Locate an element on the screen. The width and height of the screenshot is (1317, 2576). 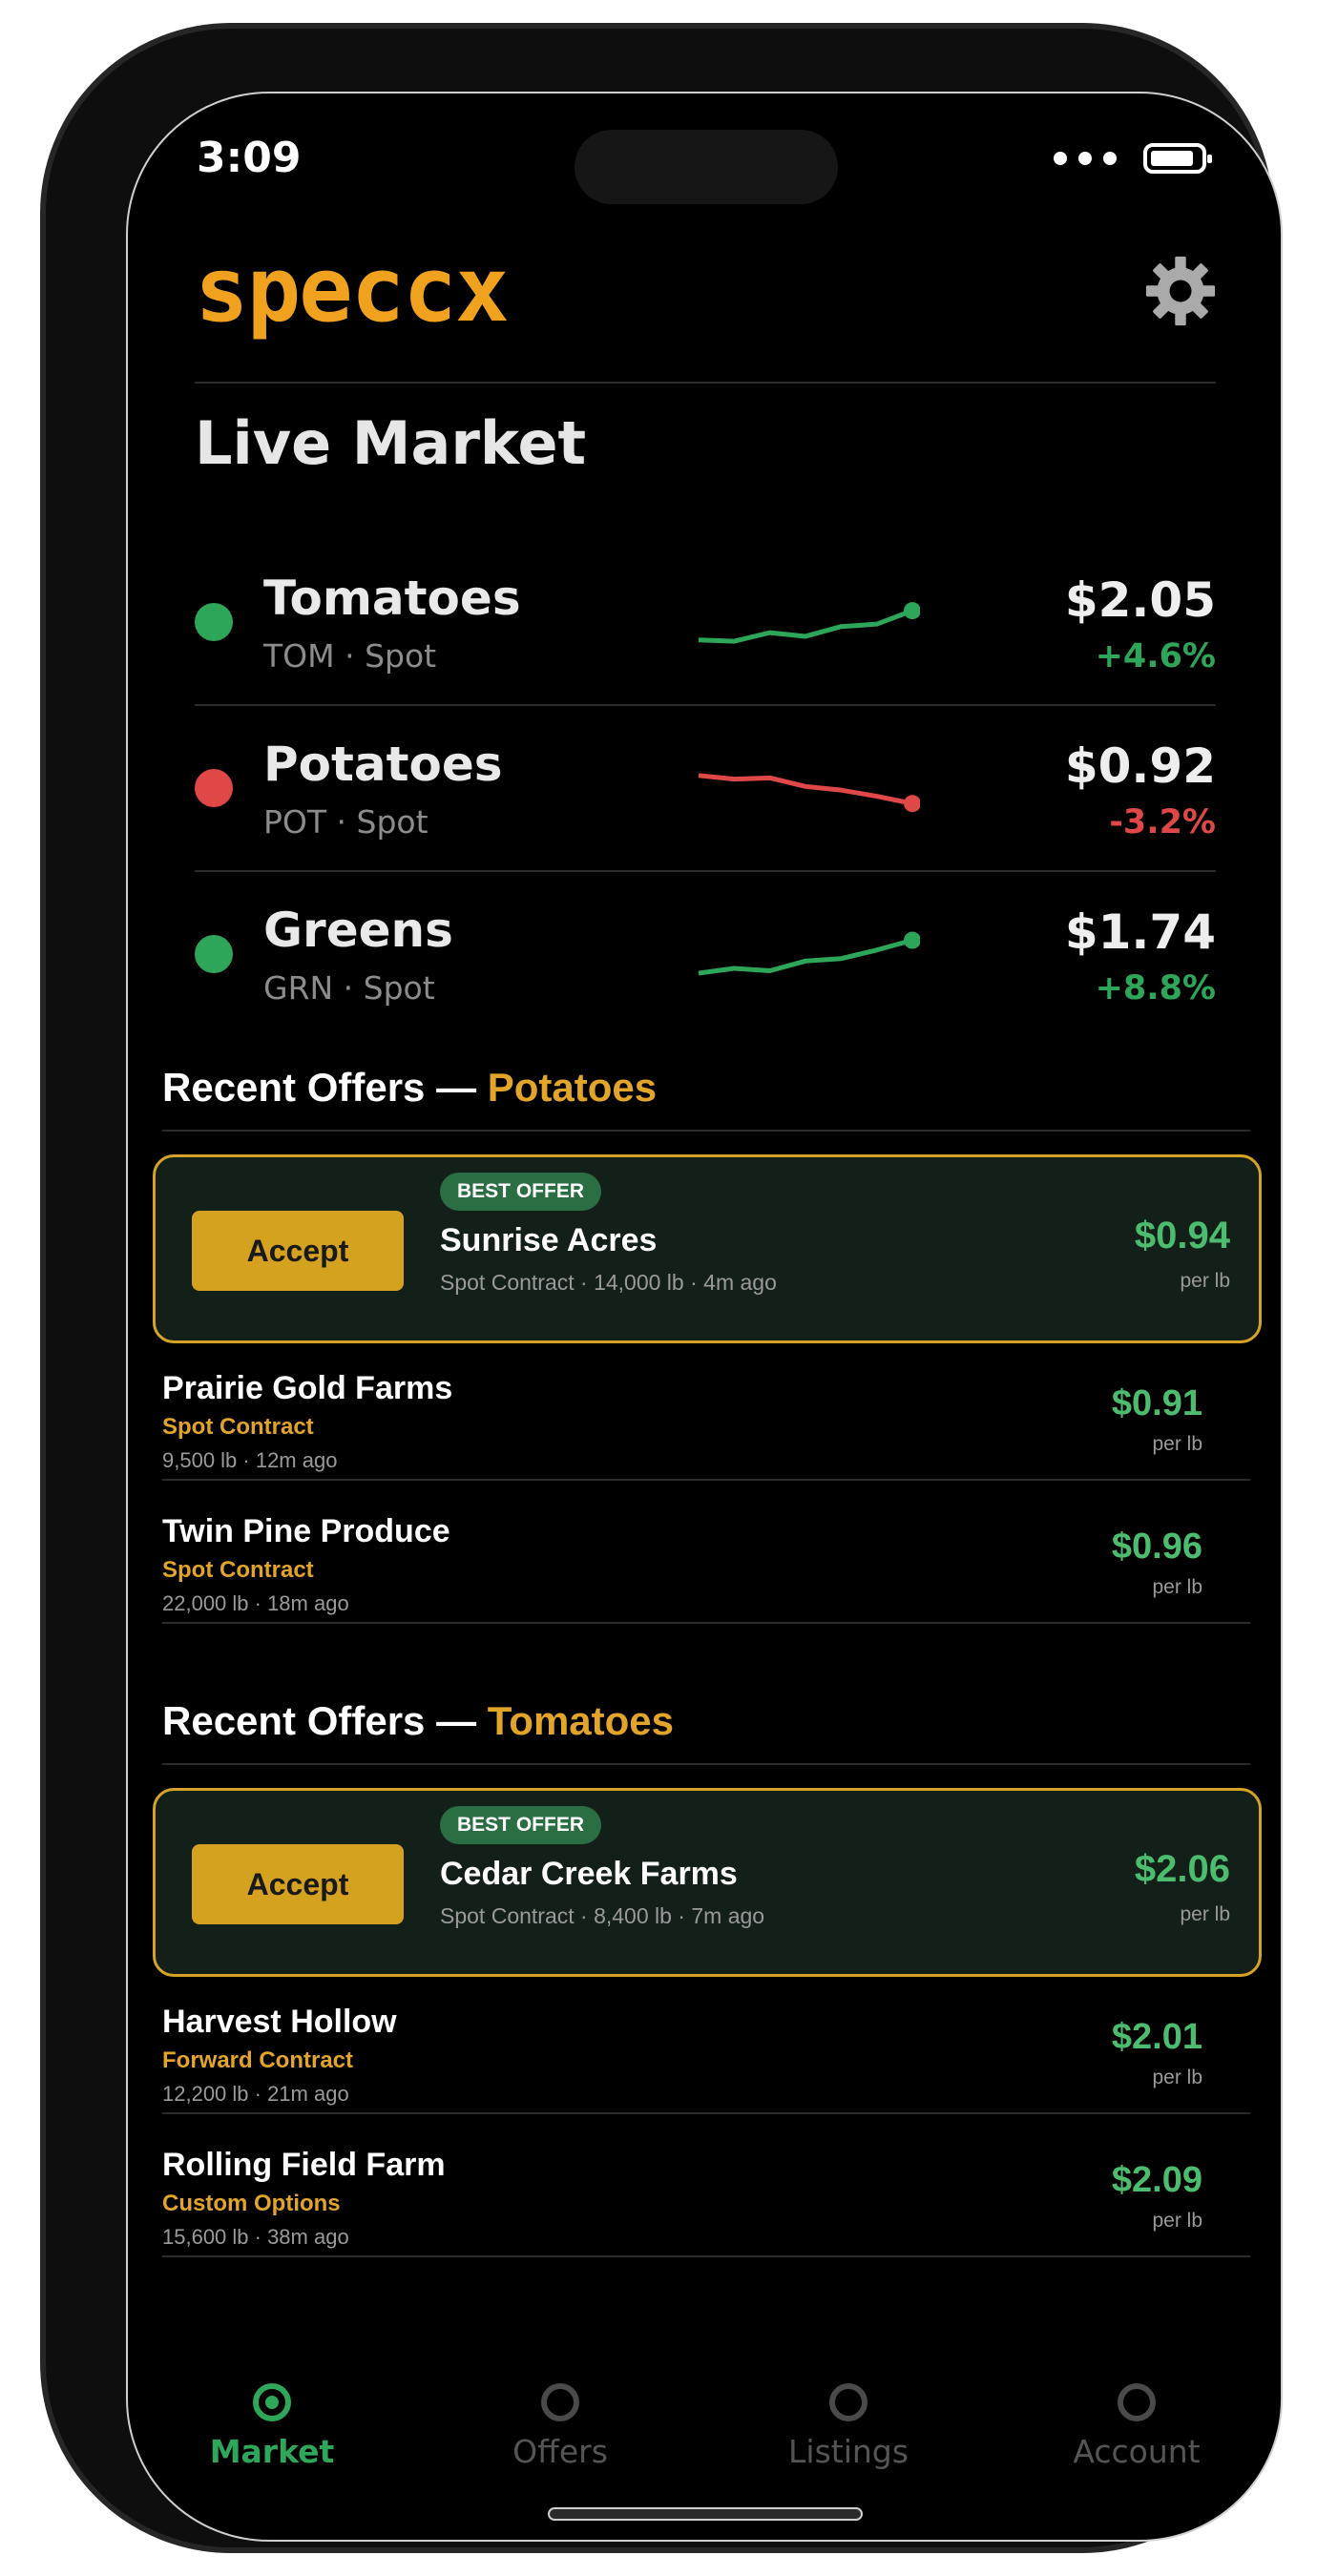
bottom-nav: Market Offers Listings Account is located at coordinates (705, 2440).